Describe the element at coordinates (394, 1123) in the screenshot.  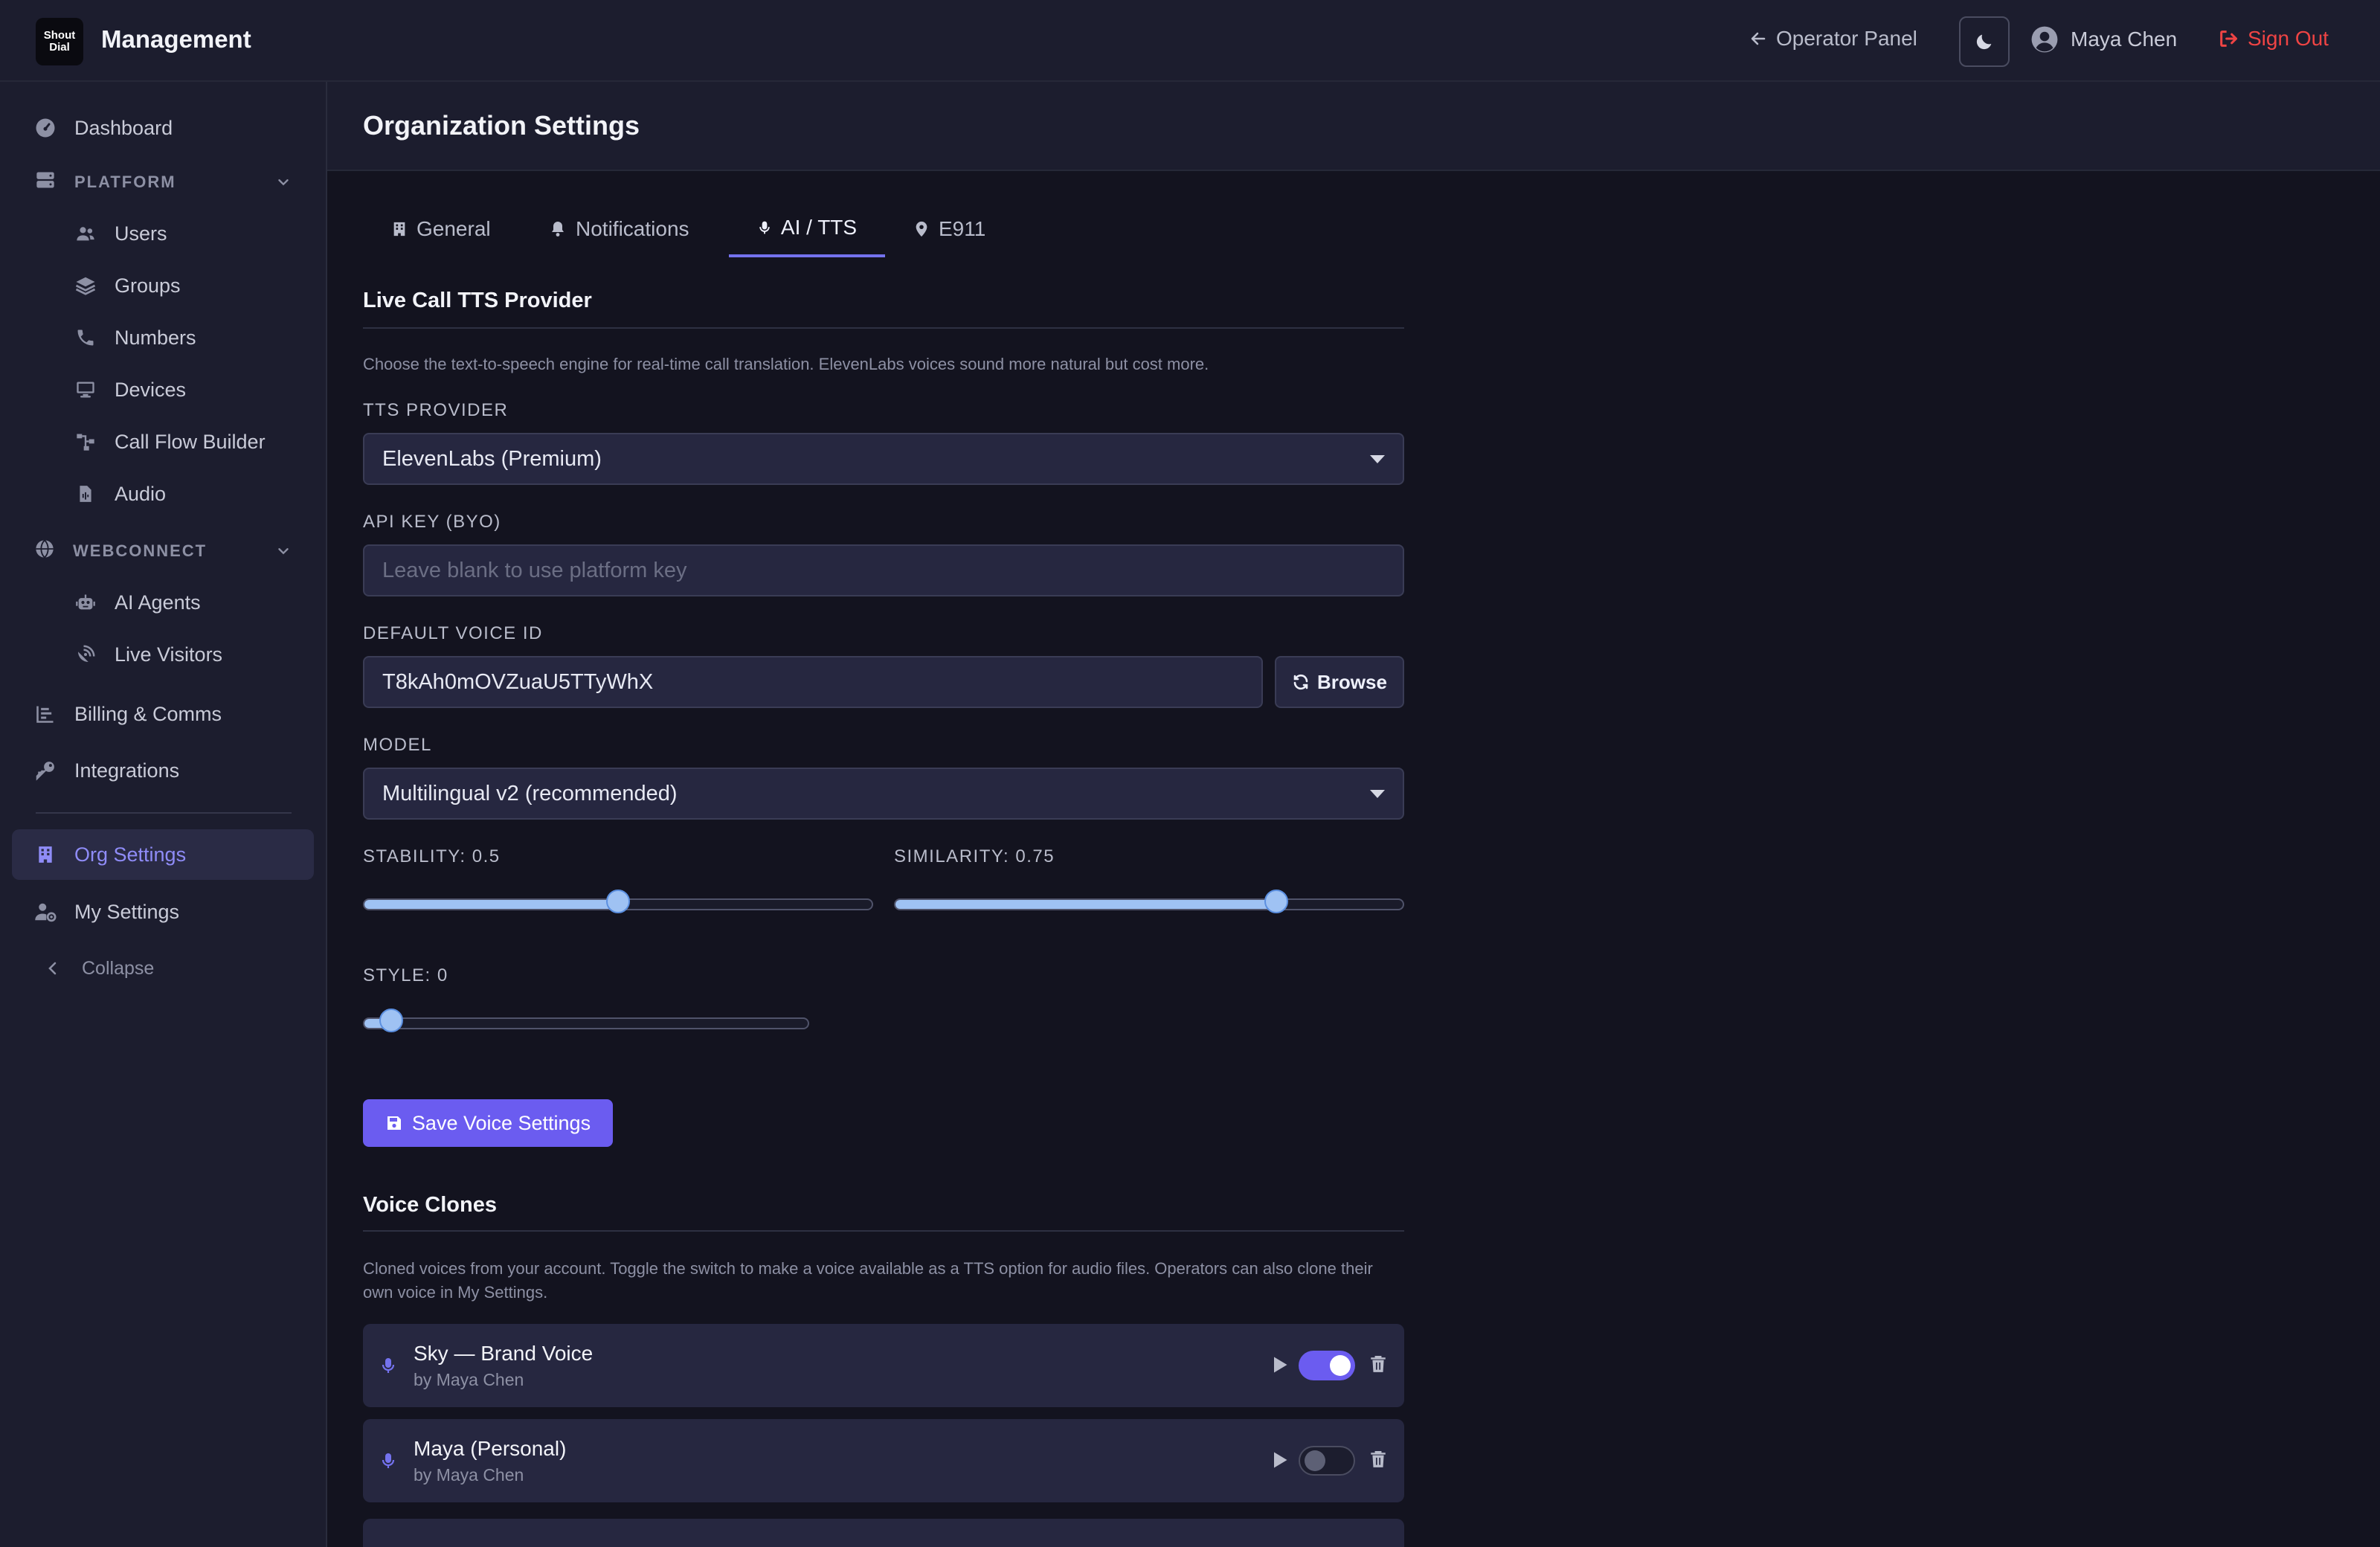
I see `floppy-disk-icon` at that location.